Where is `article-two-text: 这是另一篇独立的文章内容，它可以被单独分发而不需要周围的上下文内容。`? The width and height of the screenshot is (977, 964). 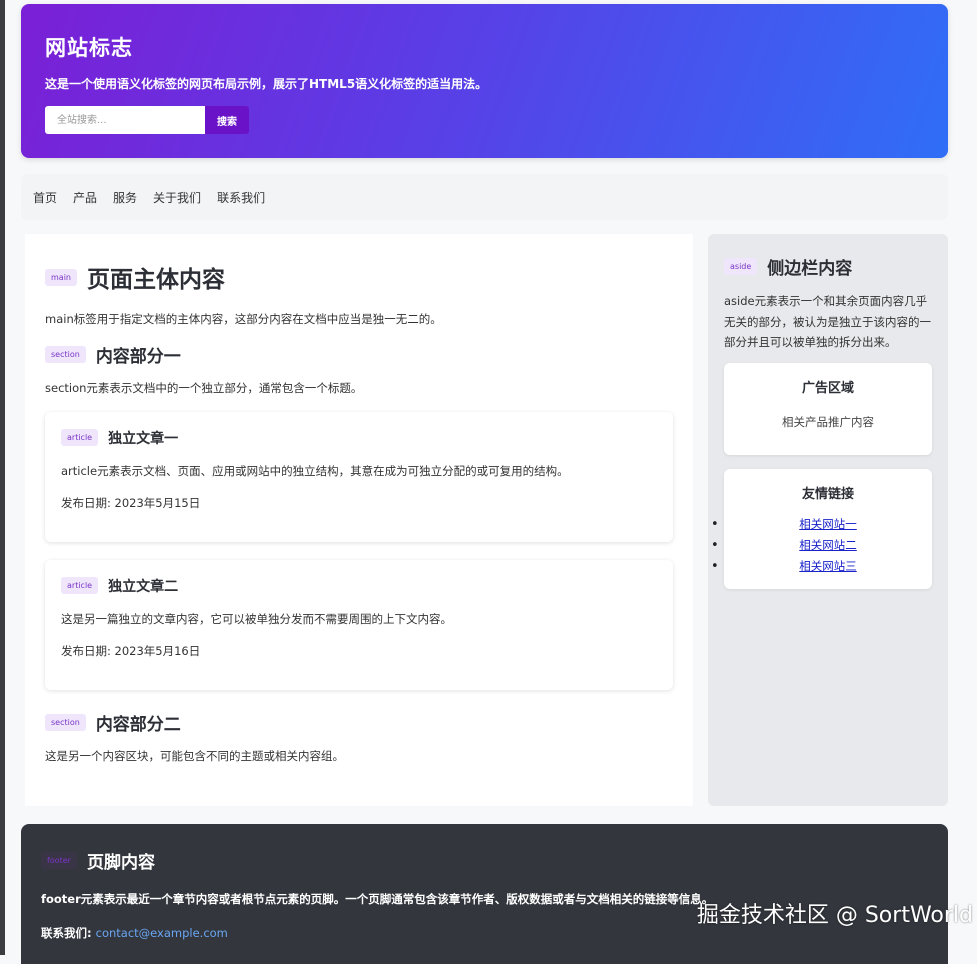
article-two-text: 这是另一篇独立的文章内容，它可以被单独分发而不需要周围的上下文内容。 is located at coordinates (256, 618).